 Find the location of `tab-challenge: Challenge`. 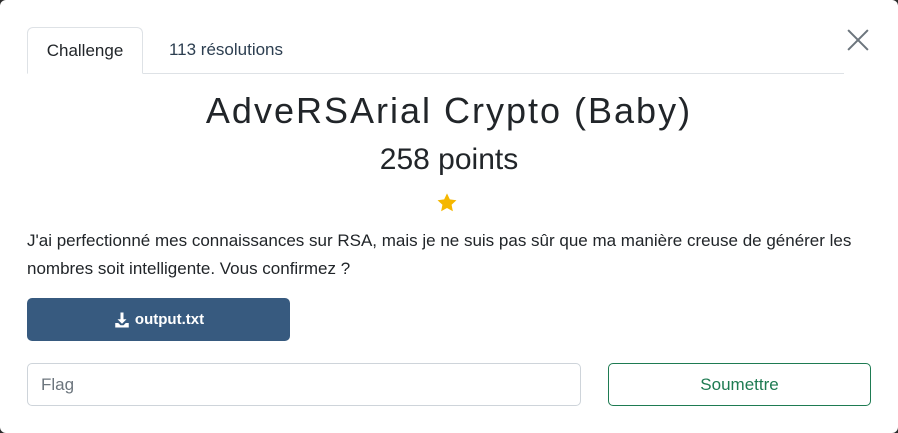

tab-challenge: Challenge is located at coordinates (85, 50).